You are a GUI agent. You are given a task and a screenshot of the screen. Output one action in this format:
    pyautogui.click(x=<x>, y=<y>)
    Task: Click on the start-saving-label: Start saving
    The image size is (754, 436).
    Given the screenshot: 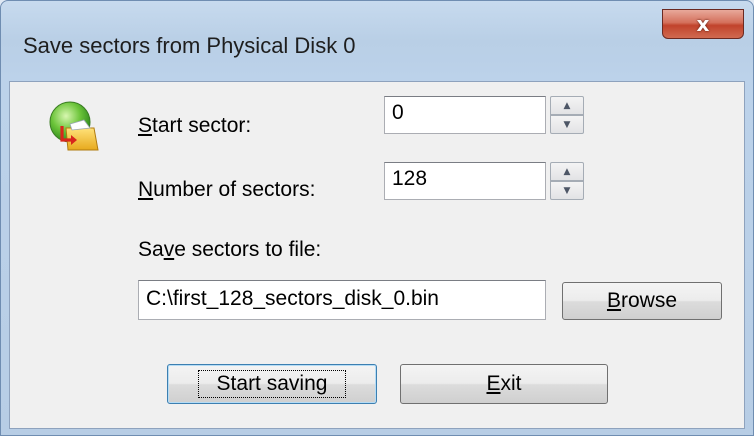 What is the action you would take?
    pyautogui.click(x=272, y=384)
    